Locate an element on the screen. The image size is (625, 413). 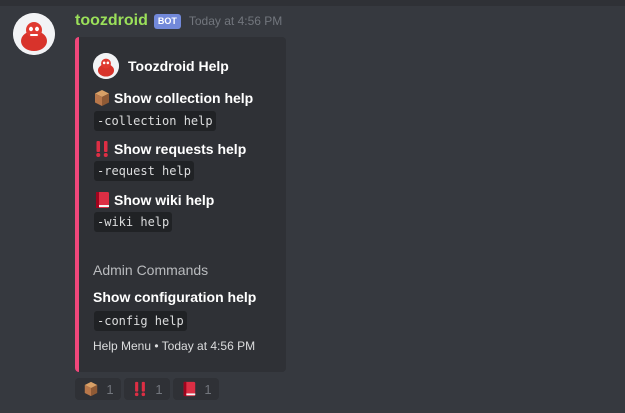
reaction-package: 1 is located at coordinates (98, 389).